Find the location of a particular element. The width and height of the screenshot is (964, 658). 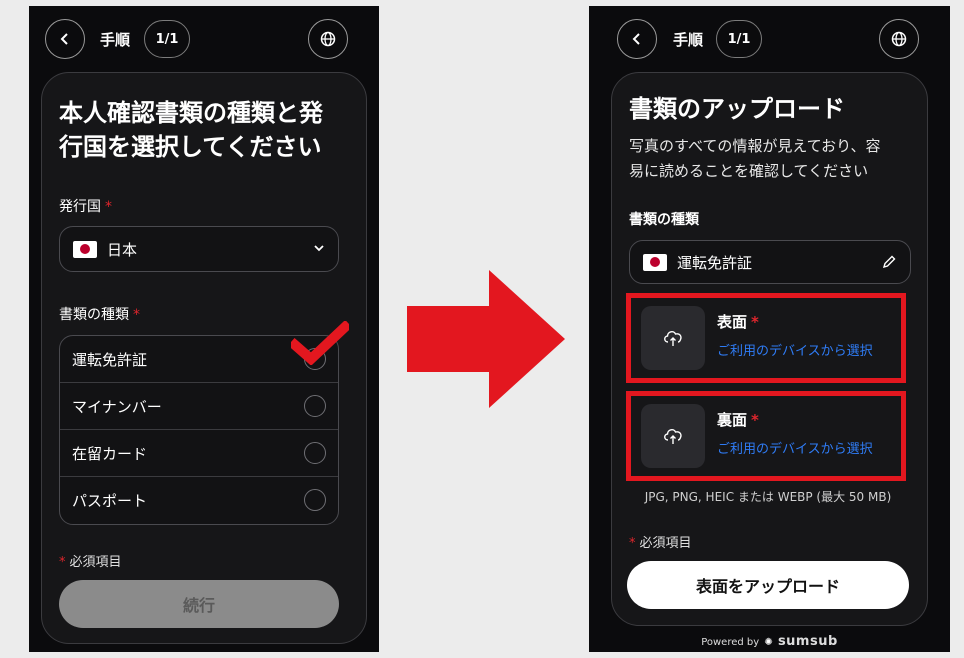

doc-type-label: 書類の種類 is located at coordinates (664, 220).